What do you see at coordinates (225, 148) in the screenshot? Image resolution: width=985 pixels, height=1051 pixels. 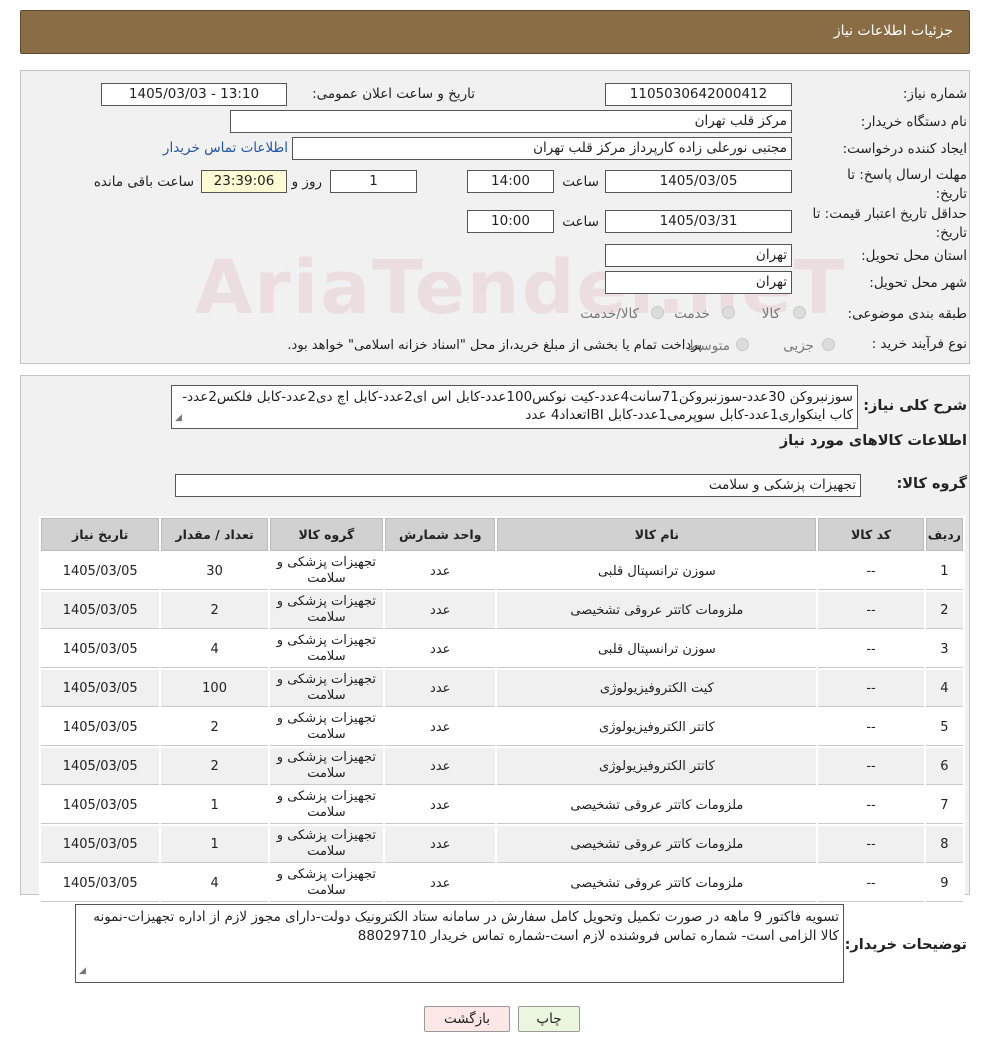 I see `buyer-contact-link: اطلاعات تماس خریدار` at bounding box center [225, 148].